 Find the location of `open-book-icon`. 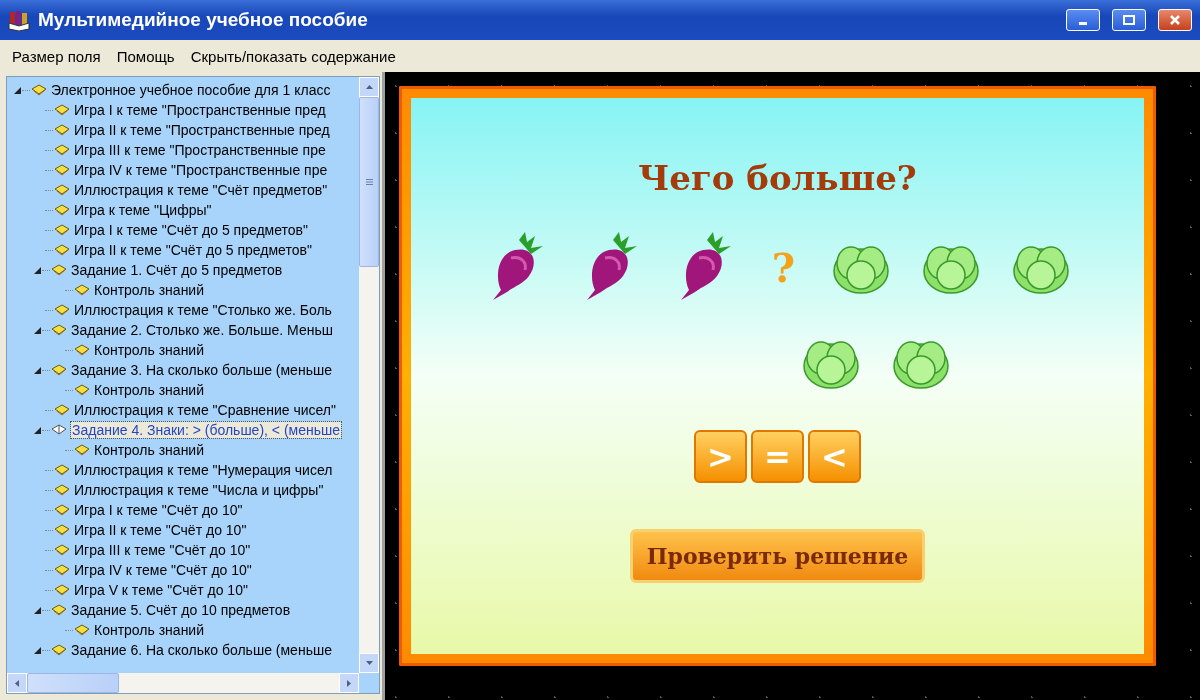

open-book-icon is located at coordinates (59, 430).